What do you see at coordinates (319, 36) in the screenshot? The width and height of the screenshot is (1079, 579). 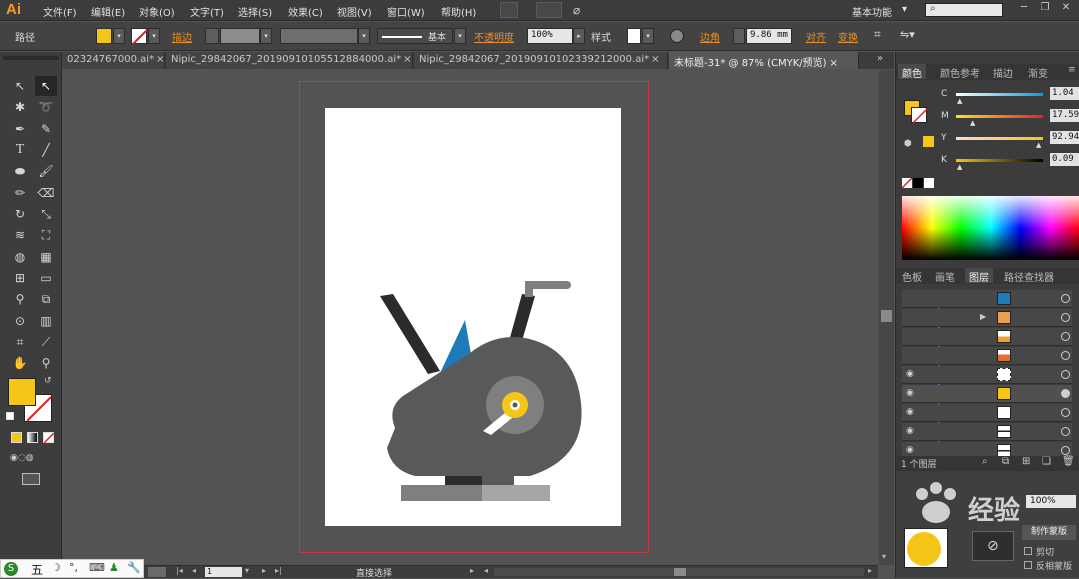 I see `variable-width-profile` at bounding box center [319, 36].